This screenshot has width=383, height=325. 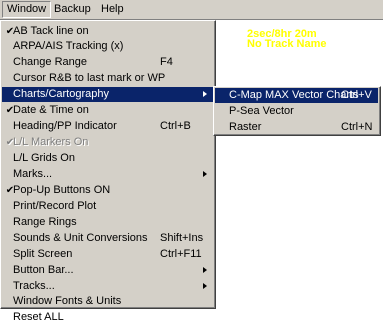 What do you see at coordinates (107, 206) in the screenshot?
I see `menu-item-print-record-plot: Print/Record Plot` at bounding box center [107, 206].